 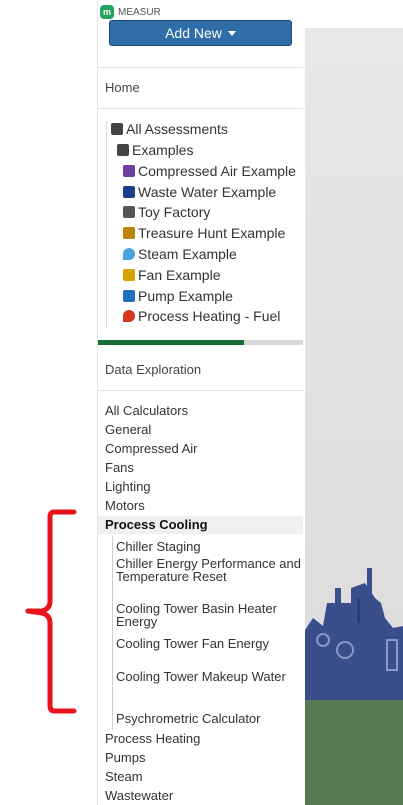 I want to click on tree-item: Steam Example, so click(x=180, y=254).